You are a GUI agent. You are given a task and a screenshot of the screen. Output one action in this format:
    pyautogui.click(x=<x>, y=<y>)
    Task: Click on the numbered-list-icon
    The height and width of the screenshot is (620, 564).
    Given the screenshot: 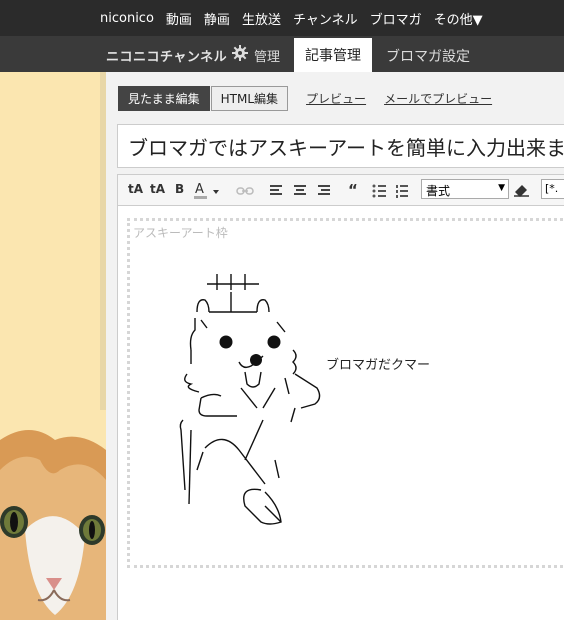 What is the action you would take?
    pyautogui.click(x=402, y=191)
    